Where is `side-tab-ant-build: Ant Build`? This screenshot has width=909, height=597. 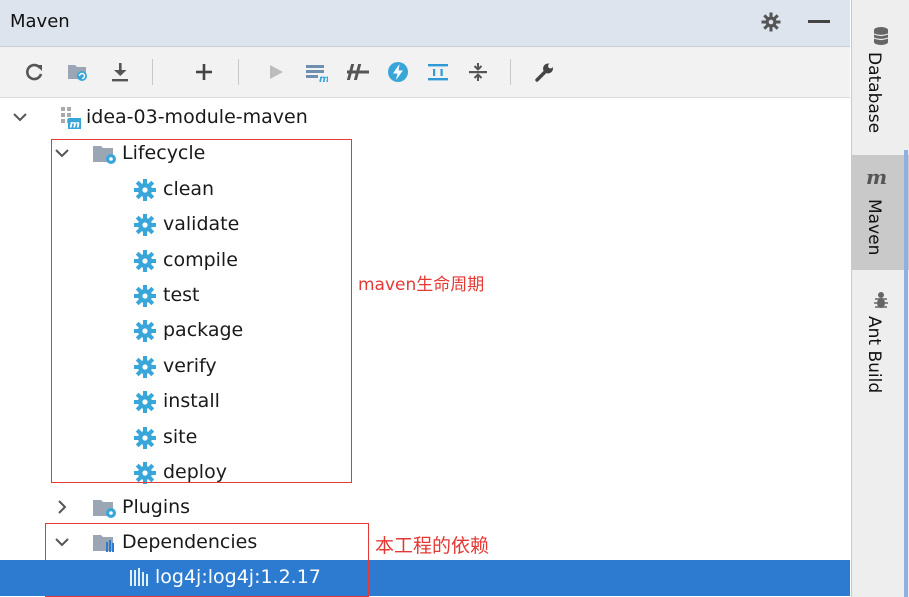 side-tab-ant-build: Ant Build is located at coordinates (880, 350).